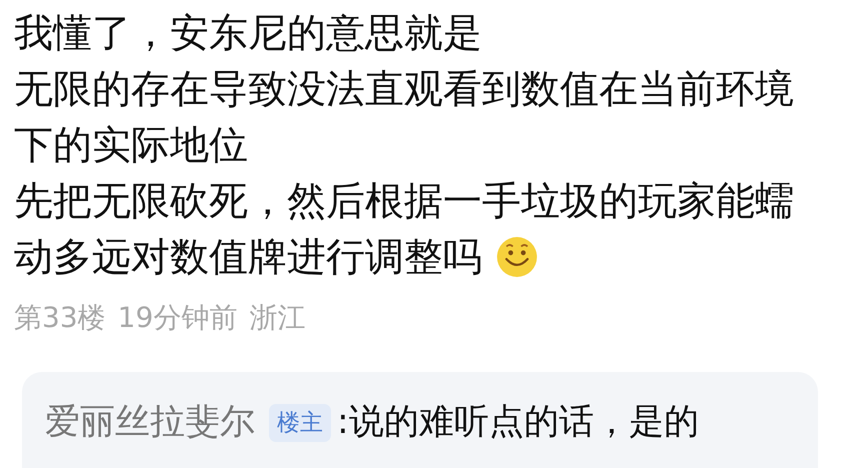 The height and width of the screenshot is (468, 850). Describe the element at coordinates (277, 318) in the screenshot. I see `post-location: 浙江` at that location.